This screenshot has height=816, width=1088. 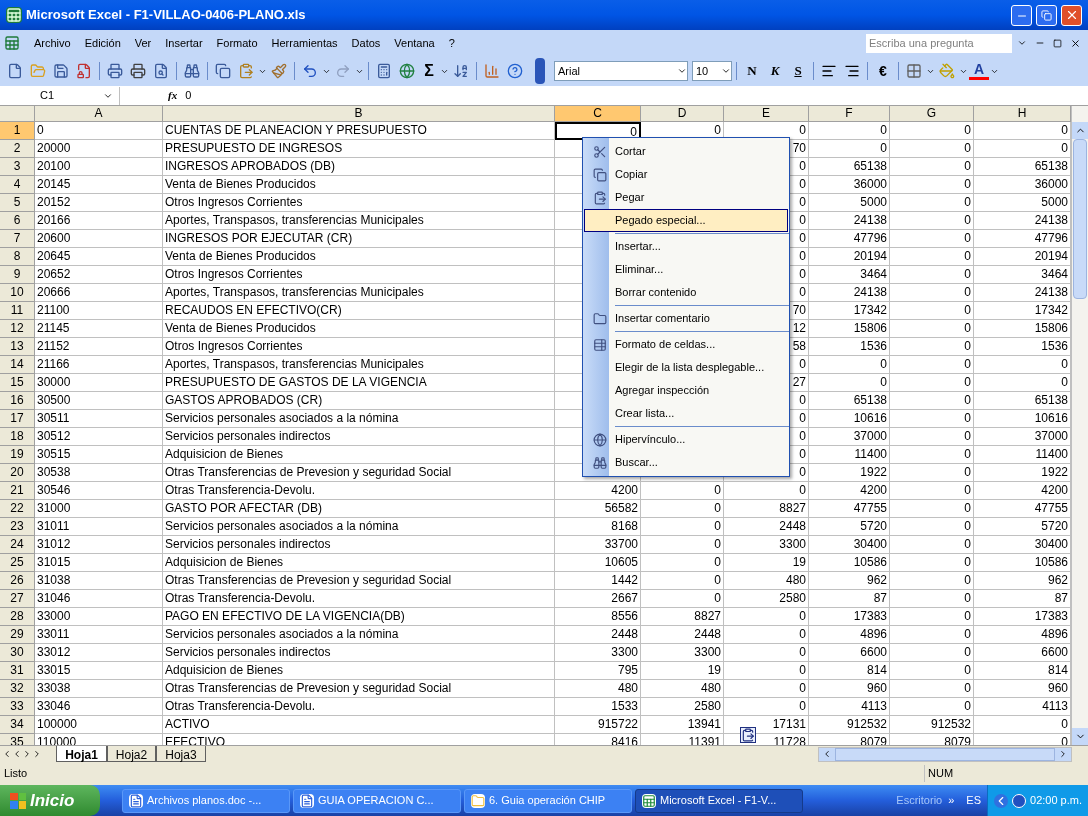 I want to click on row-header: 16, so click(x=17, y=401).